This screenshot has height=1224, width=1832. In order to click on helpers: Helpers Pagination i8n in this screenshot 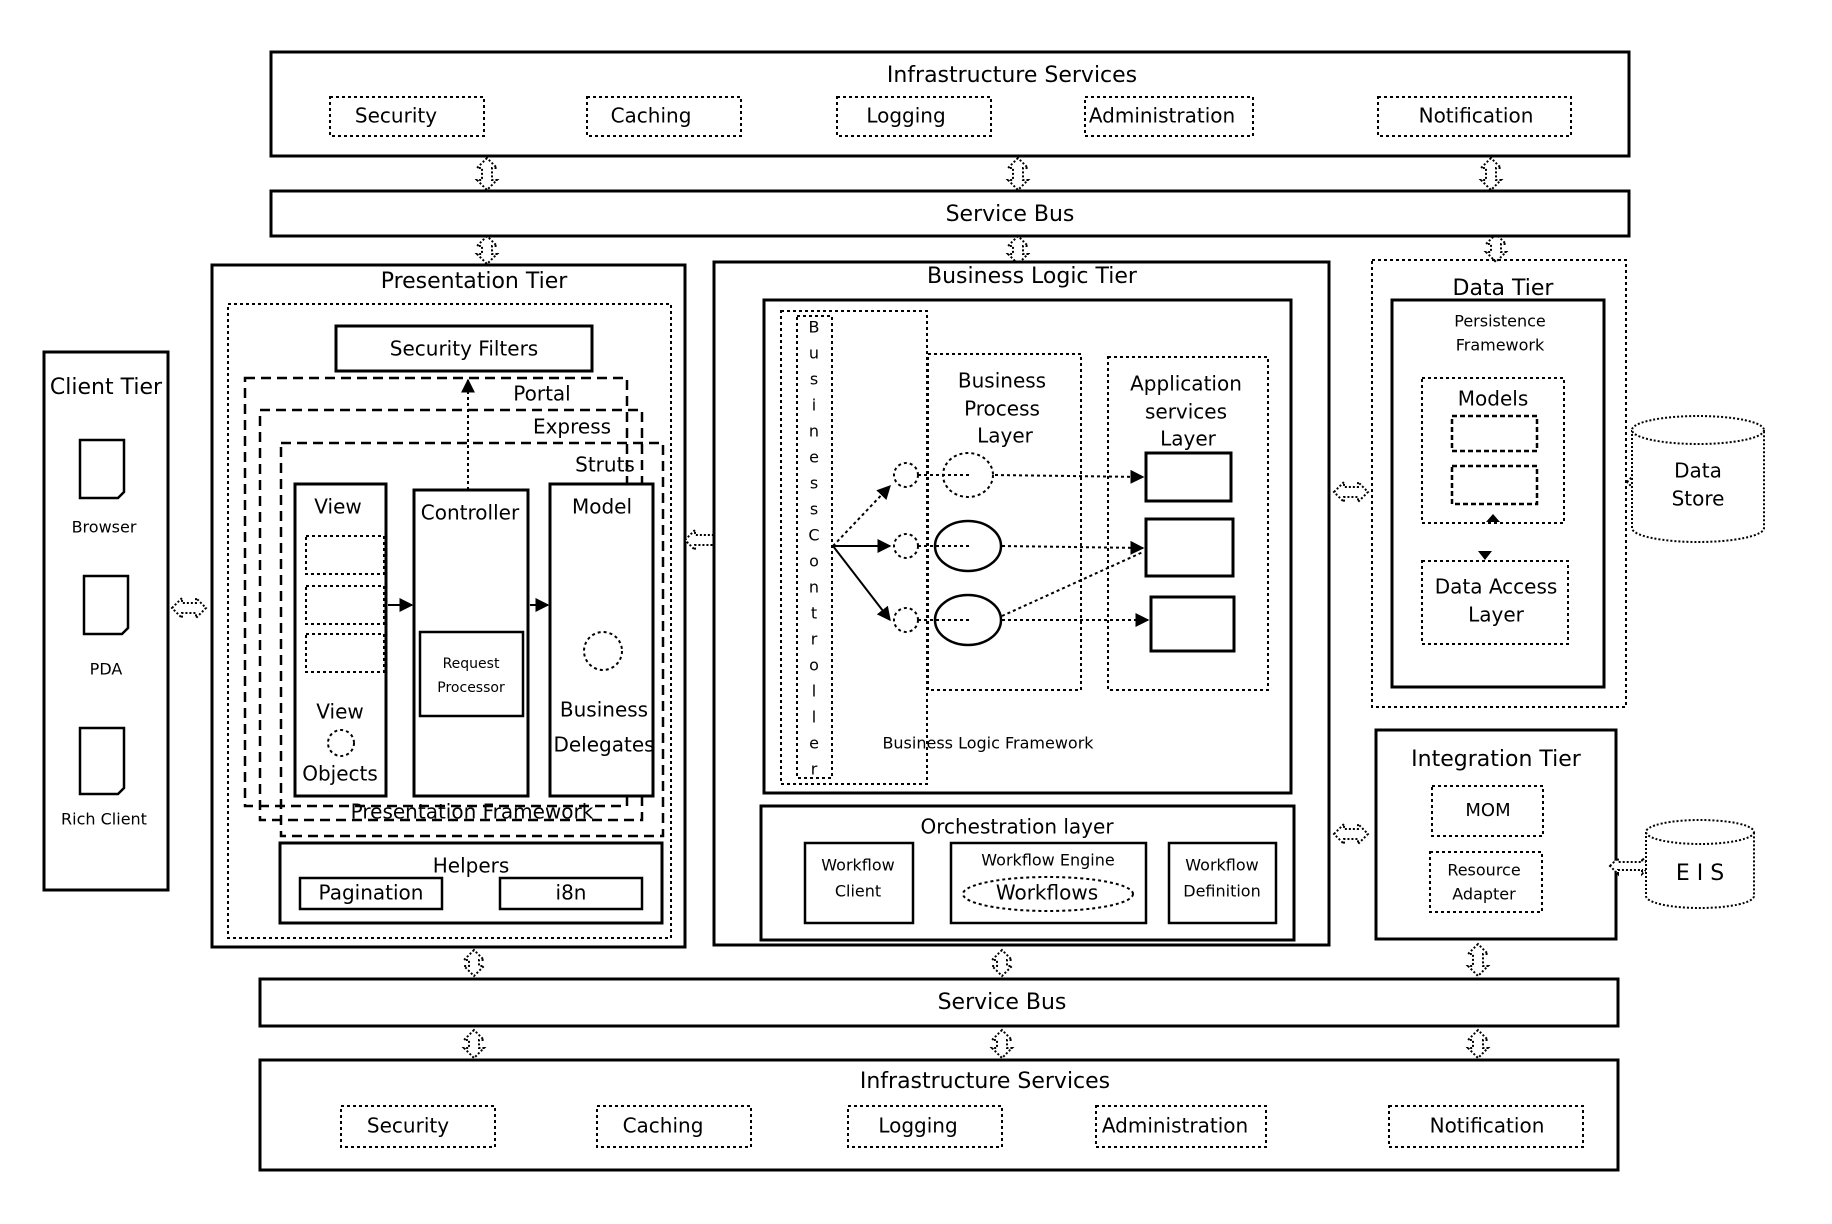, I will do `click(471, 883)`.